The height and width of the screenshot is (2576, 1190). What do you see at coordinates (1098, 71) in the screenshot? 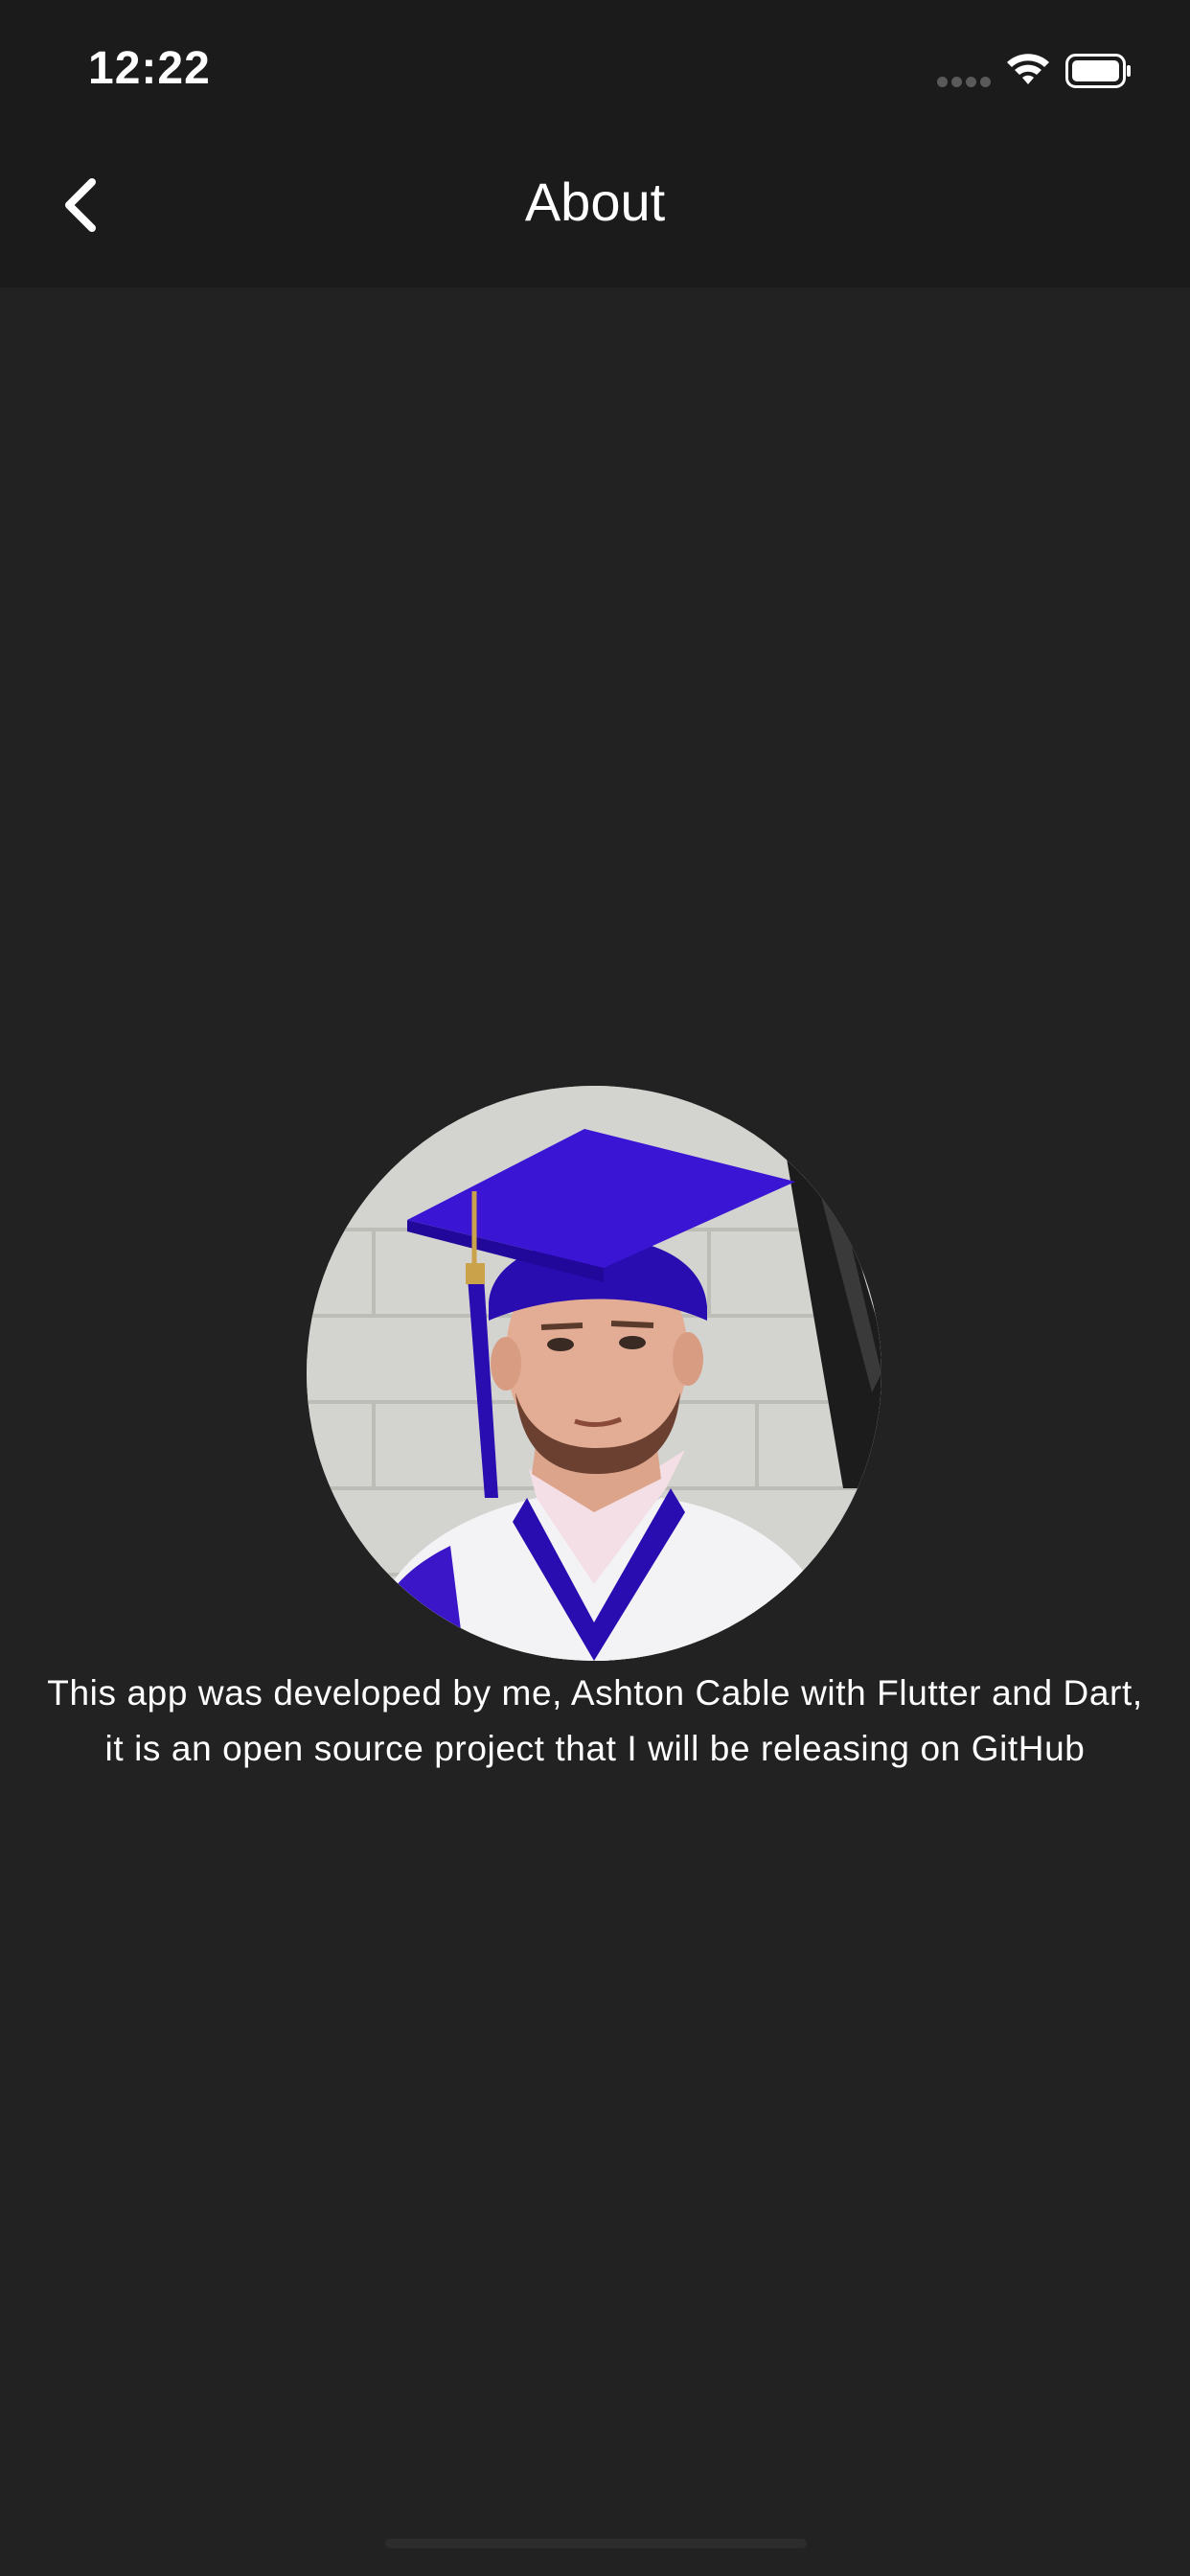
I see `battery-icon` at bounding box center [1098, 71].